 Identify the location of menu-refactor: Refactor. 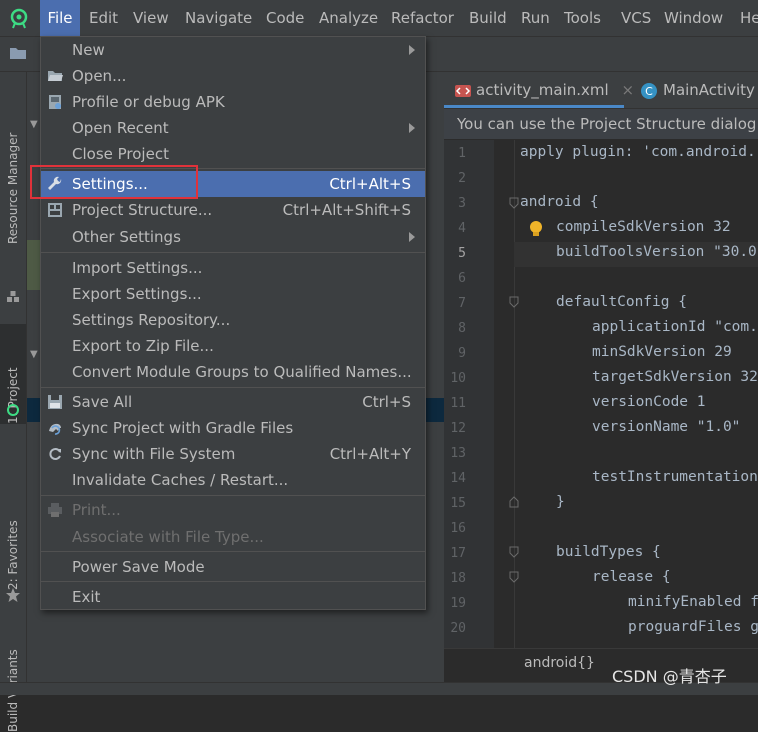
(422, 18).